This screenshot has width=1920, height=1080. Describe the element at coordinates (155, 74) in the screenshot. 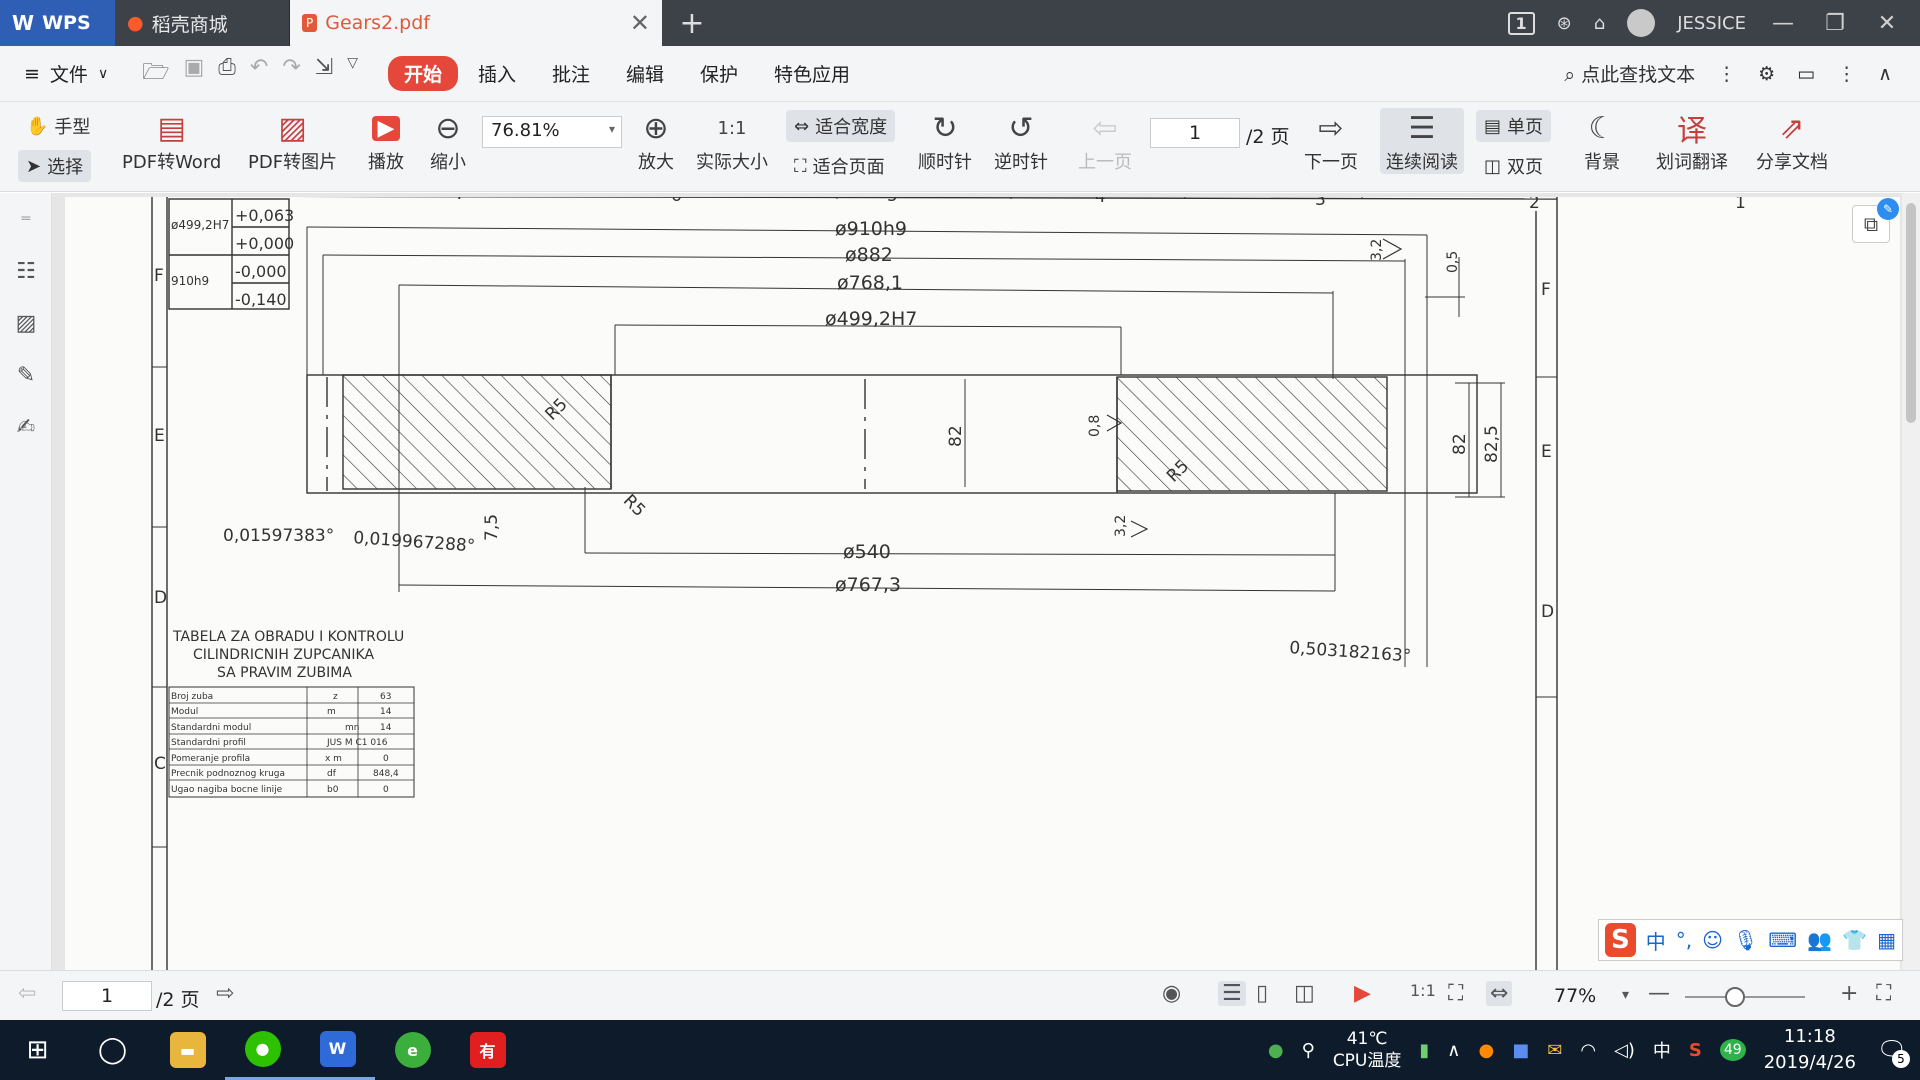

I see `open-folder-icon: 🗁` at that location.